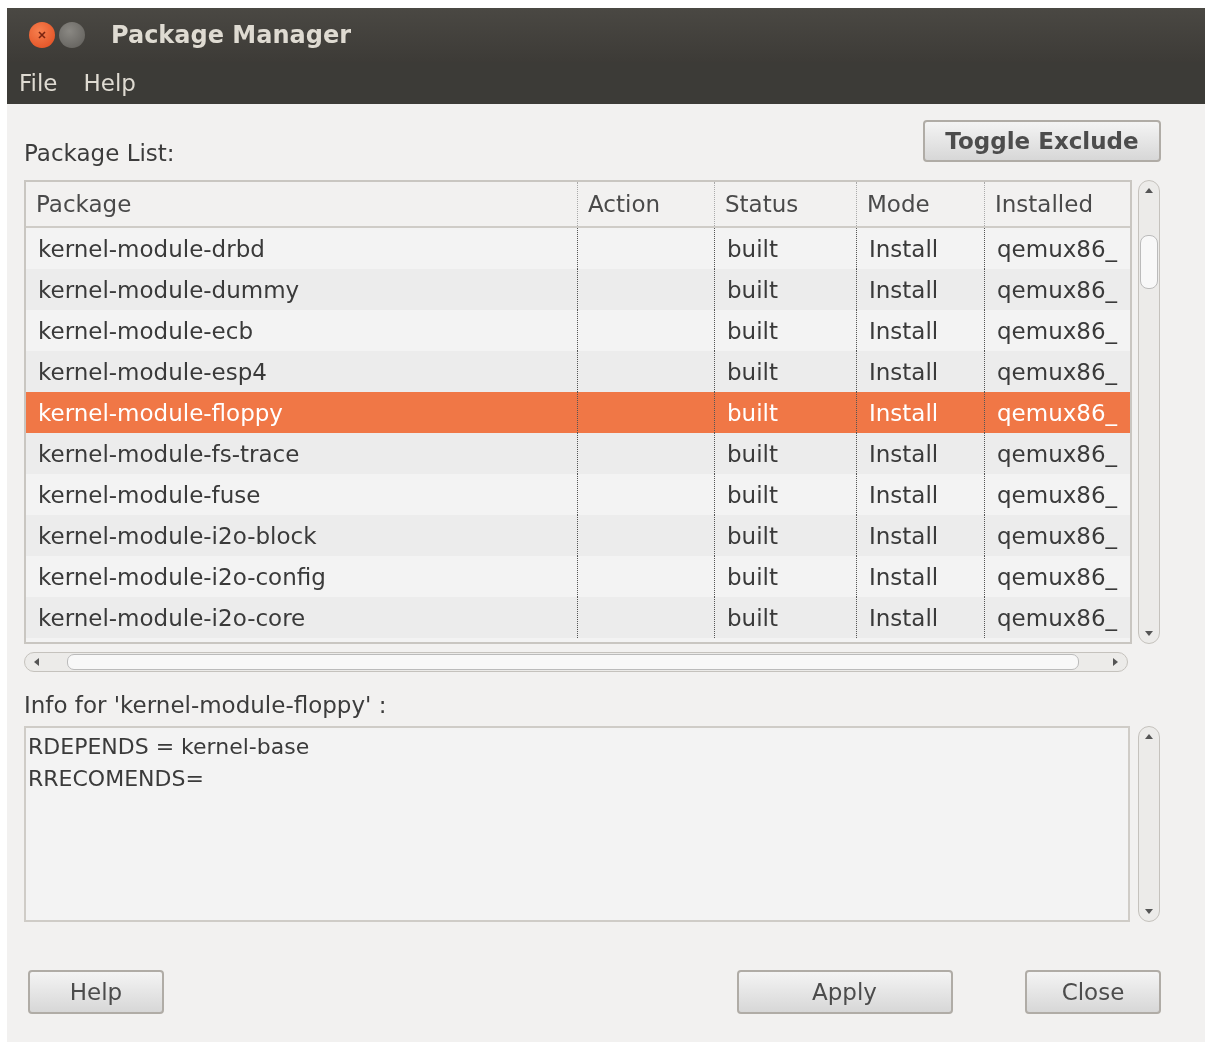 The width and height of the screenshot is (1208, 1042). What do you see at coordinates (578, 617) in the screenshot?
I see `table-row: kernel-module-i2o-core built Install qemux86_` at bounding box center [578, 617].